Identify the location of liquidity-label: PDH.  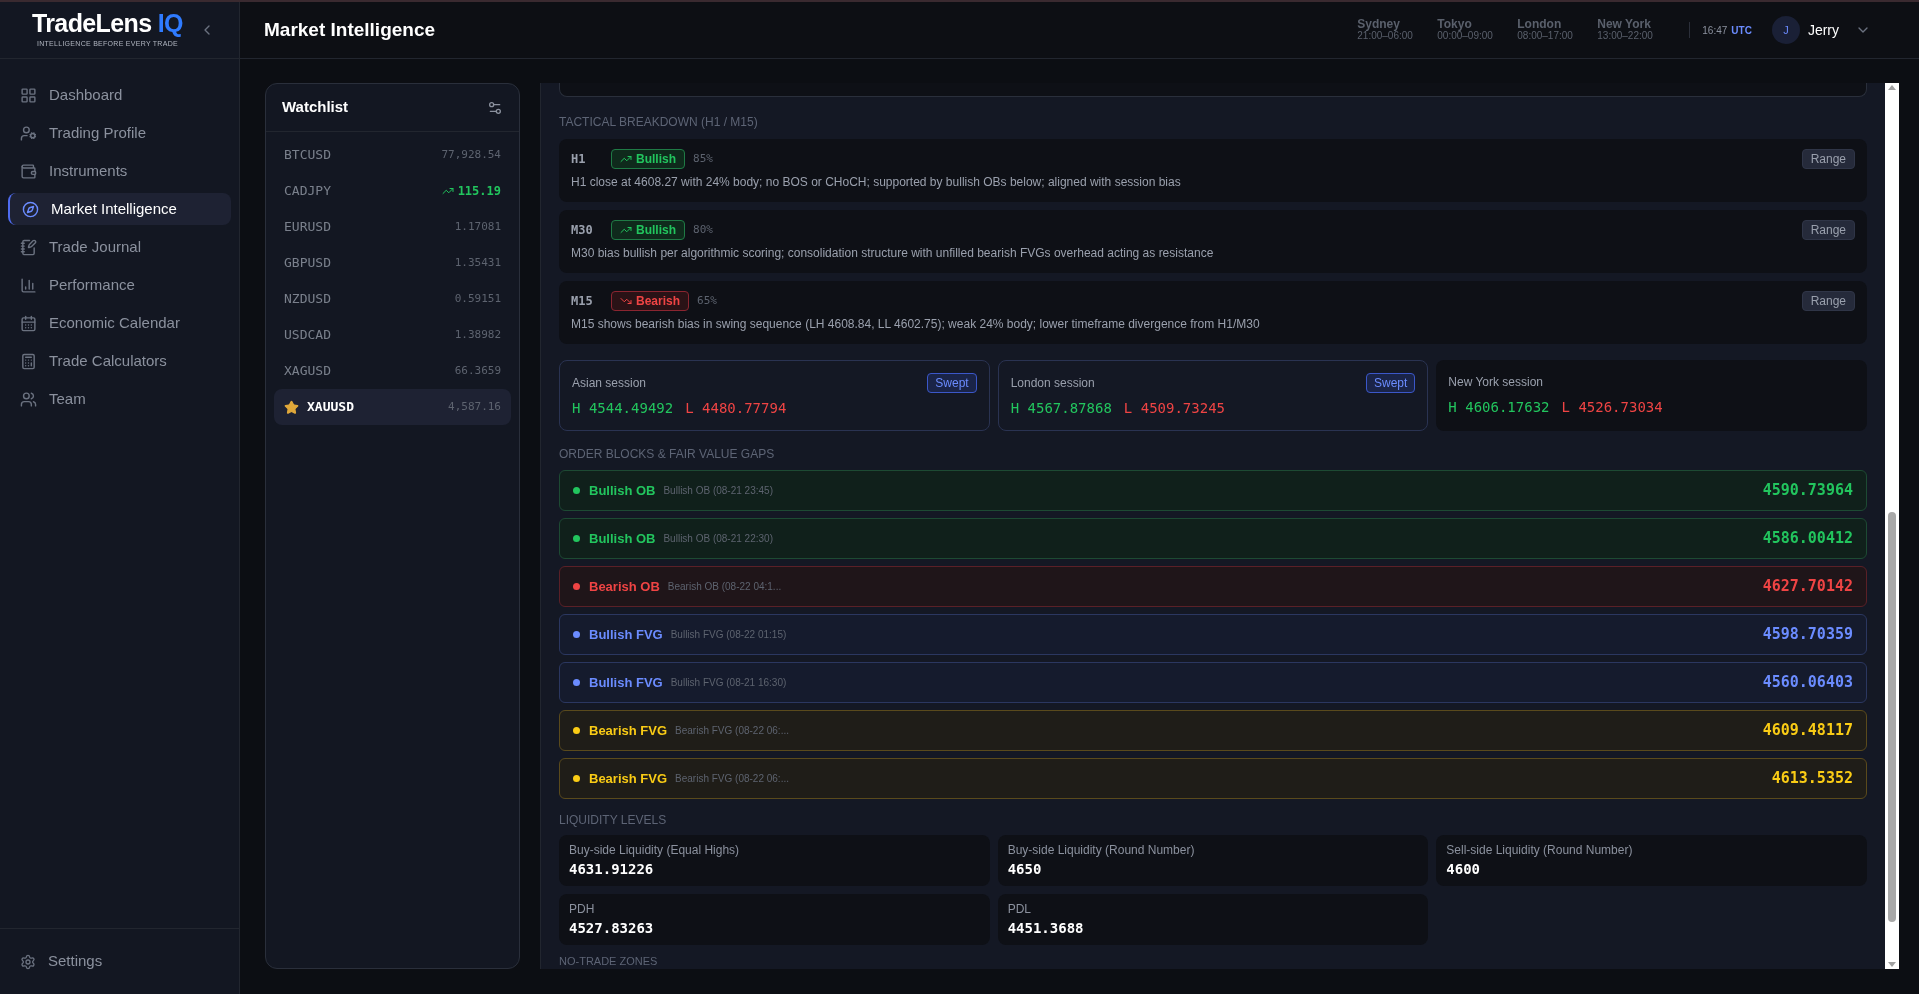
(582, 909).